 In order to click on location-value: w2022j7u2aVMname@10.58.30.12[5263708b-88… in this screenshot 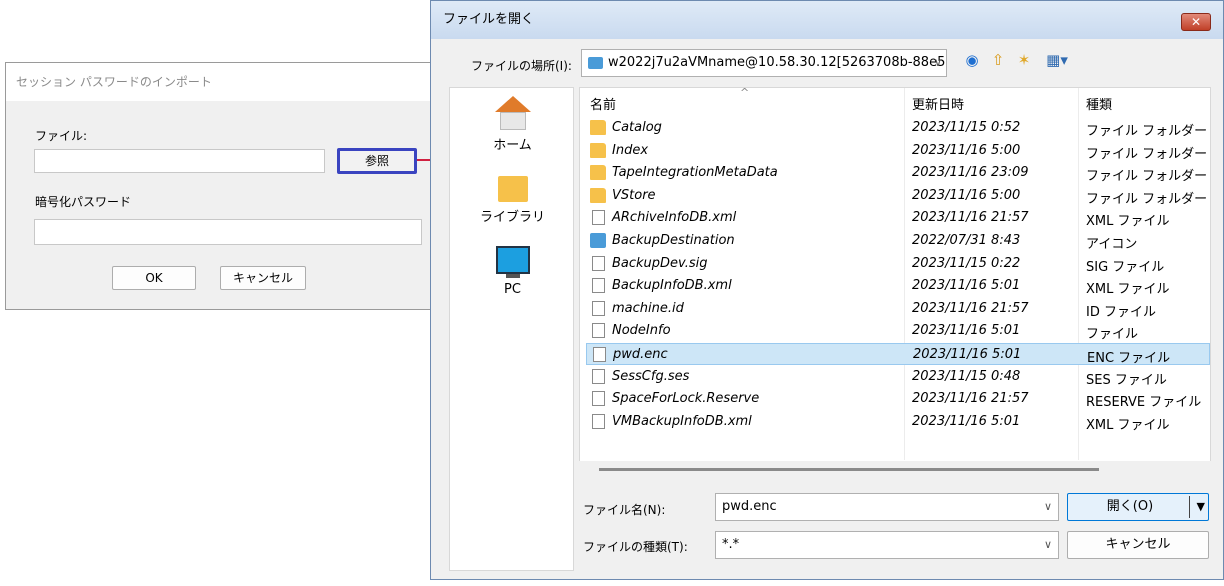, I will do `click(777, 62)`.